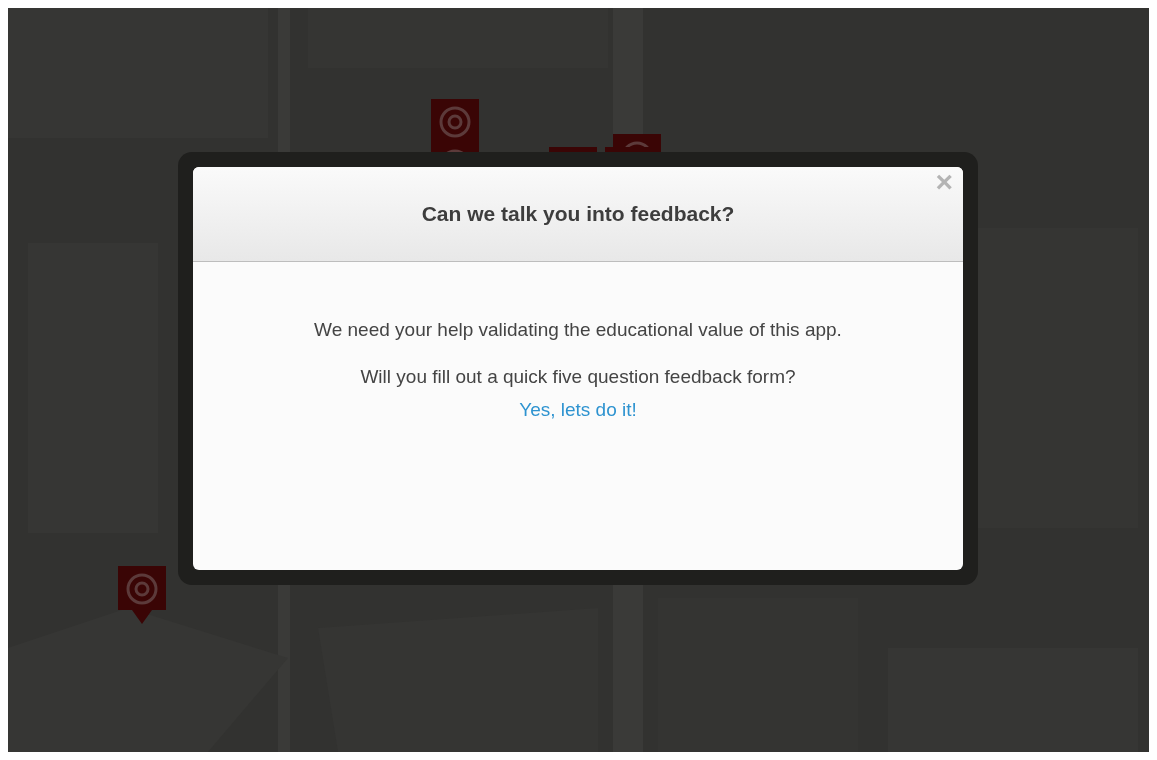 Image resolution: width=1157 pixels, height=760 pixels. What do you see at coordinates (944, 182) in the screenshot?
I see `close-button: ×` at bounding box center [944, 182].